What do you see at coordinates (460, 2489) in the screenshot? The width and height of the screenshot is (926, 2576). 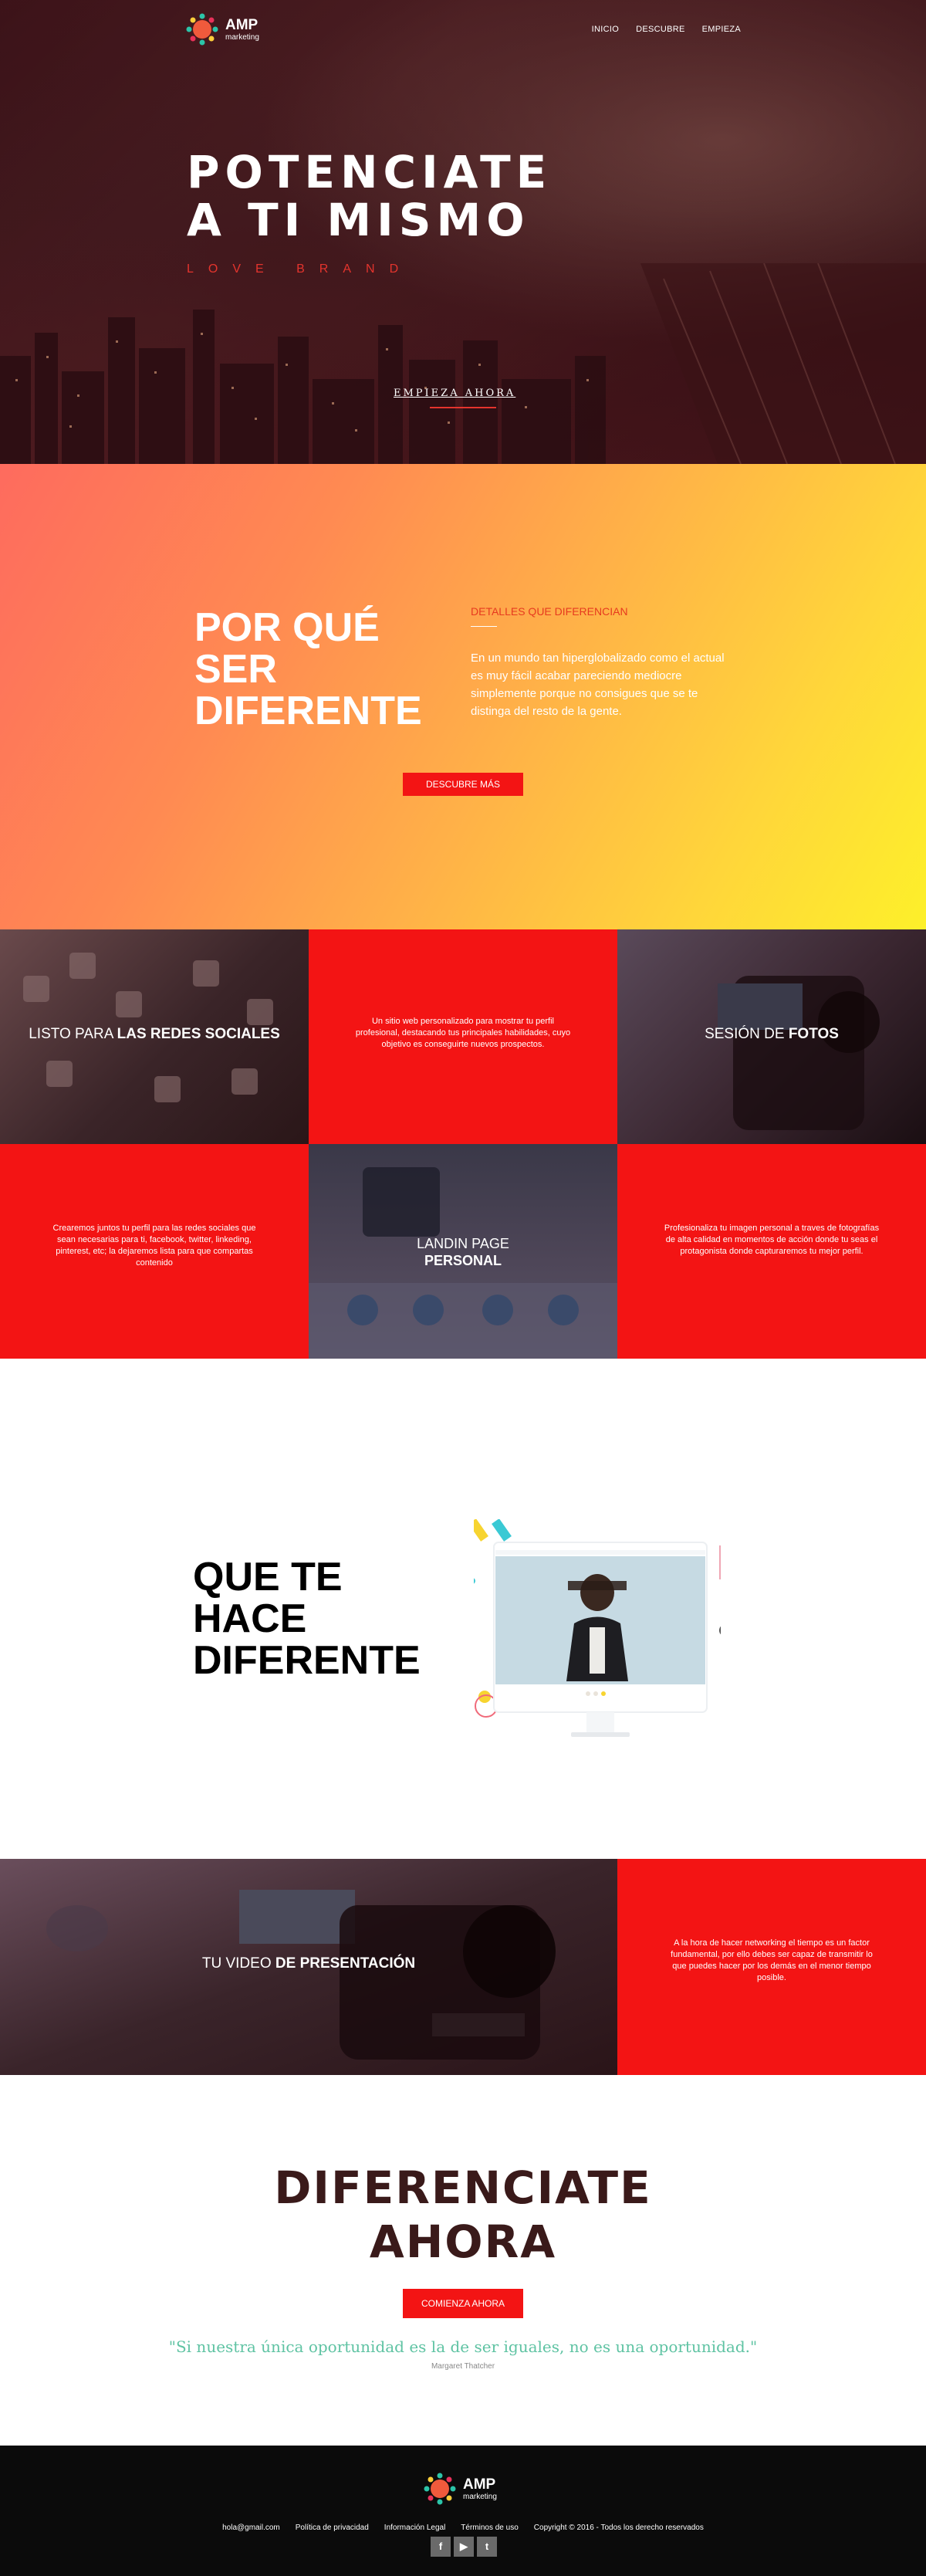 I see `footer-logo: AMP marketing` at bounding box center [460, 2489].